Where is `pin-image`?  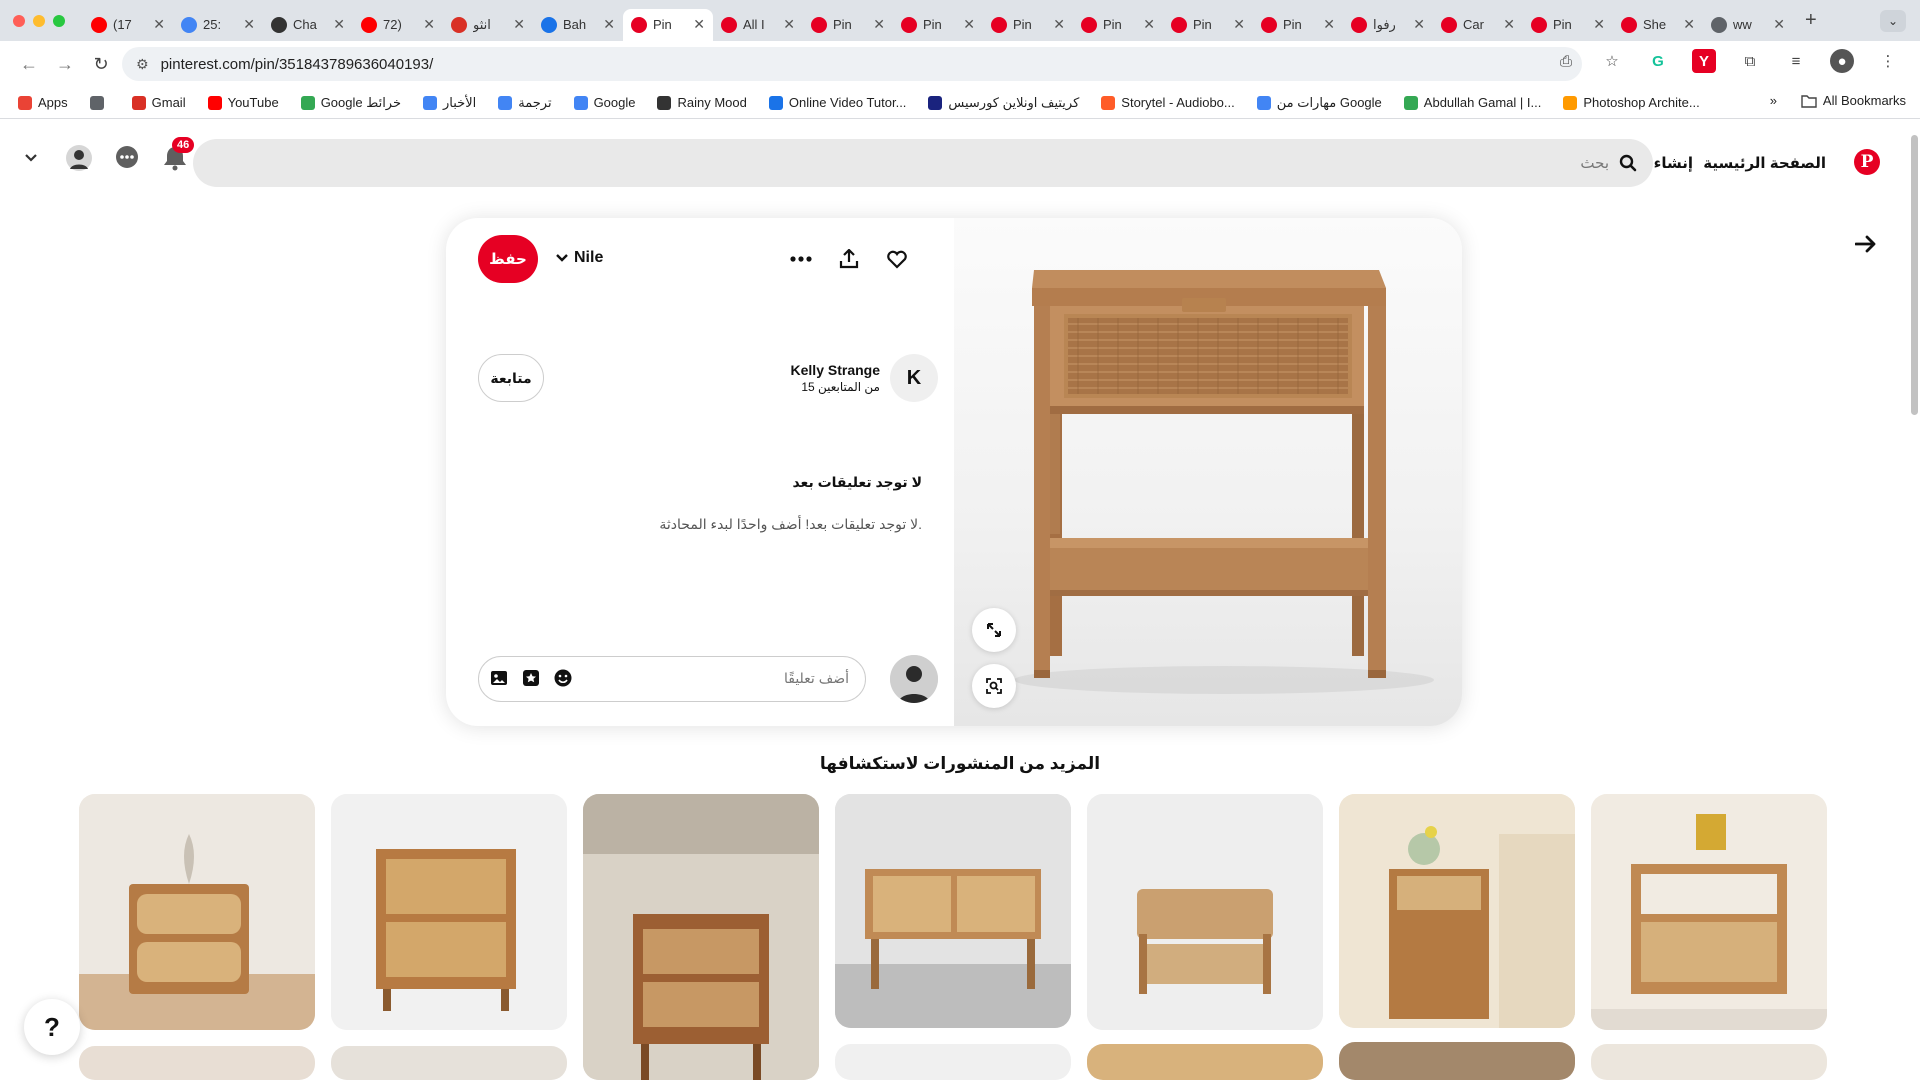 pin-image is located at coordinates (1208, 472).